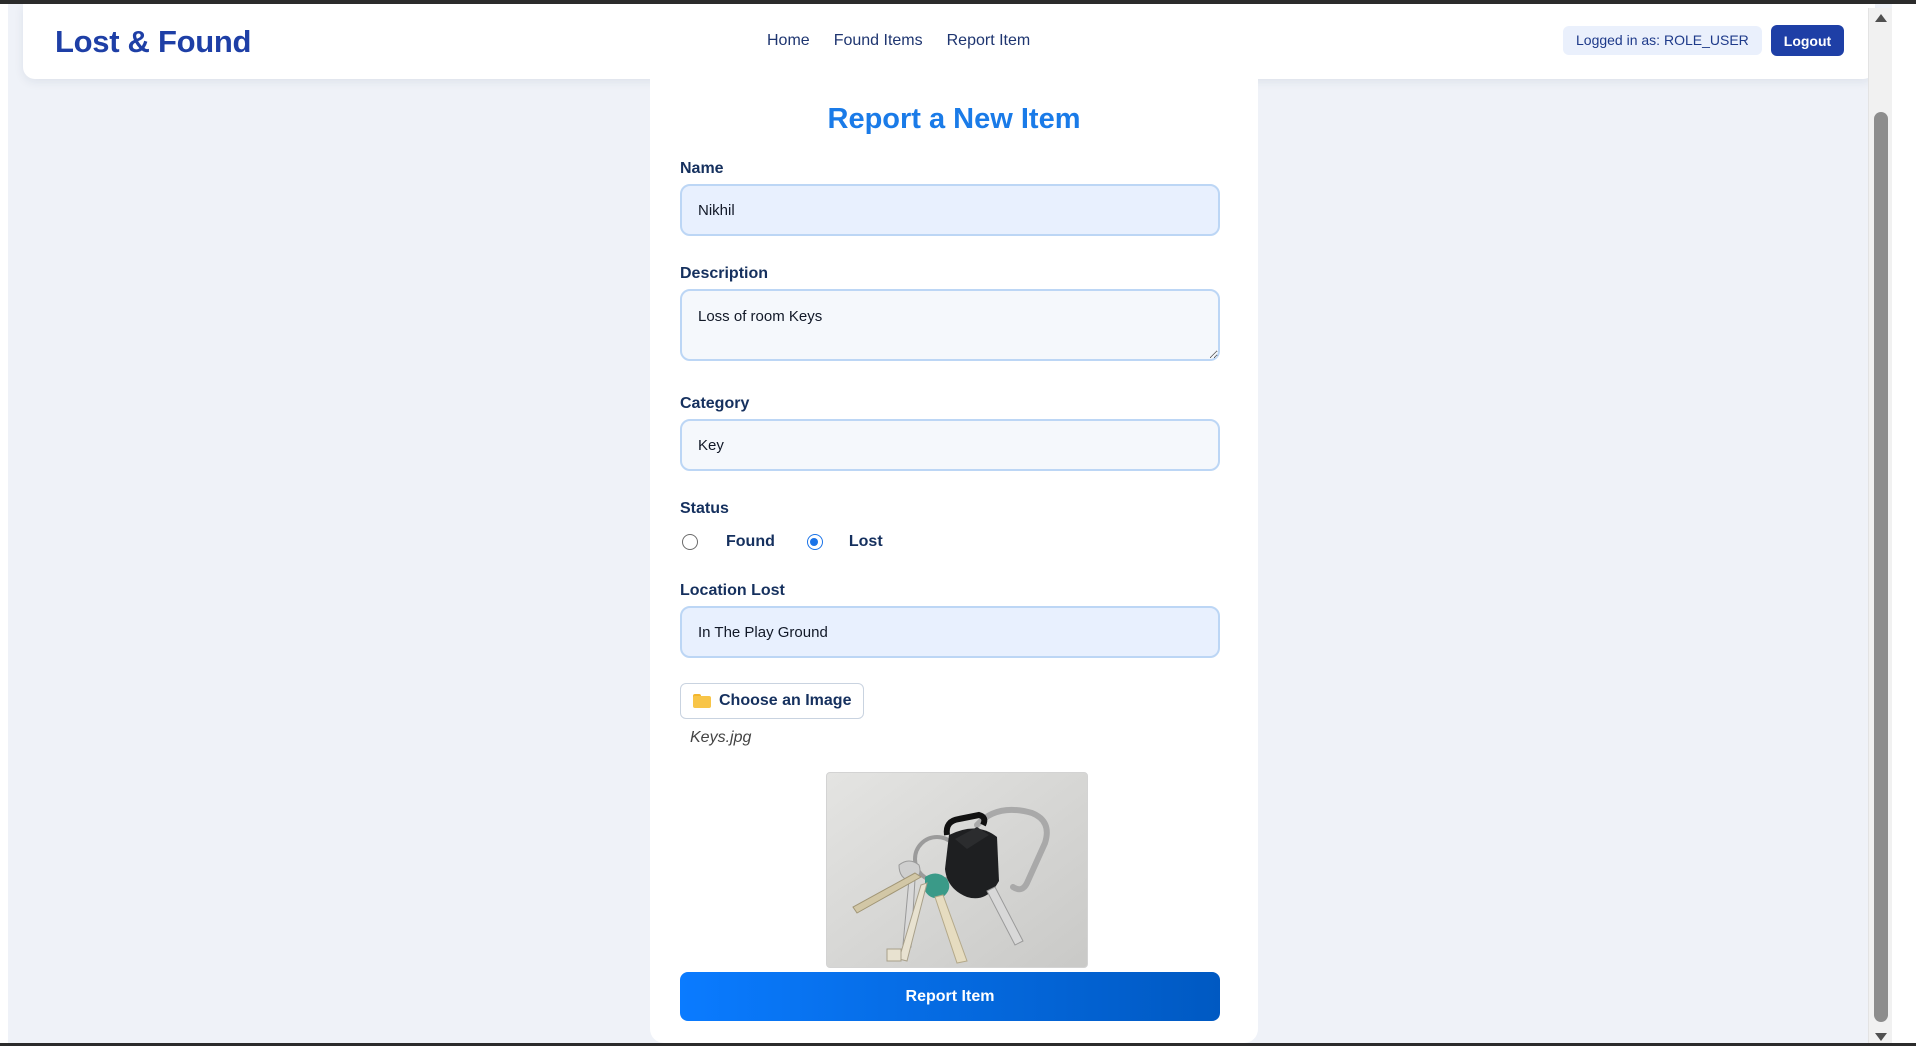 This screenshot has width=1916, height=1046. What do you see at coordinates (950, 632) in the screenshot?
I see `location-input` at bounding box center [950, 632].